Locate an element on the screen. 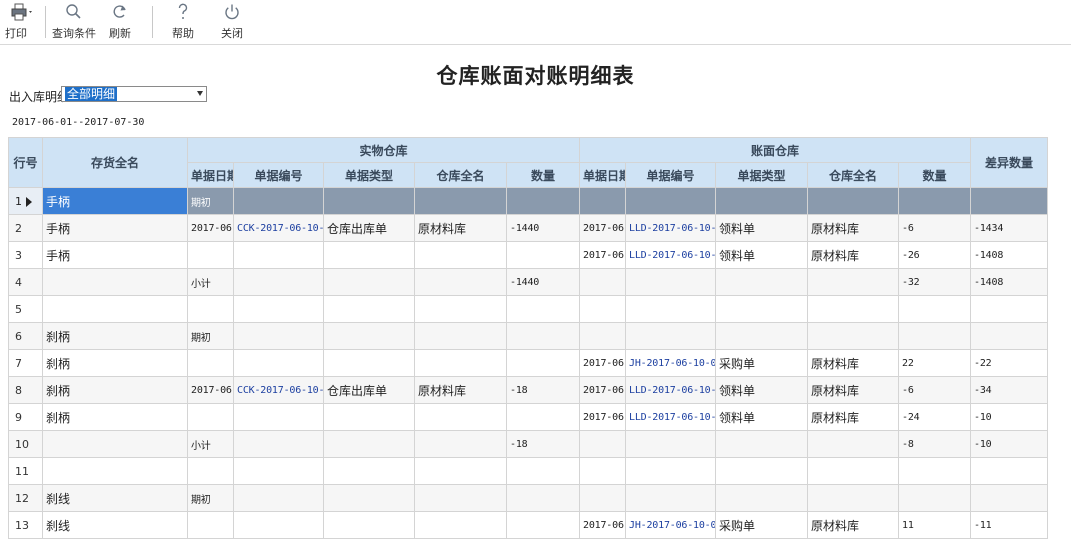  book-qty-cell: -6 is located at coordinates (935, 228).